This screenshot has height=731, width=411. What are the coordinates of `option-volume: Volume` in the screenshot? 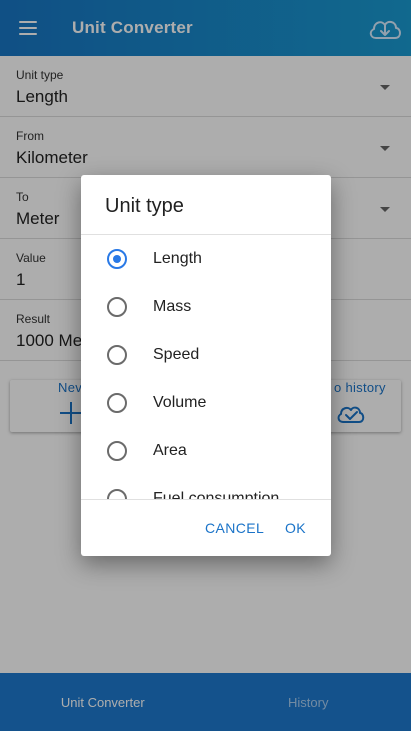 It's located at (206, 403).